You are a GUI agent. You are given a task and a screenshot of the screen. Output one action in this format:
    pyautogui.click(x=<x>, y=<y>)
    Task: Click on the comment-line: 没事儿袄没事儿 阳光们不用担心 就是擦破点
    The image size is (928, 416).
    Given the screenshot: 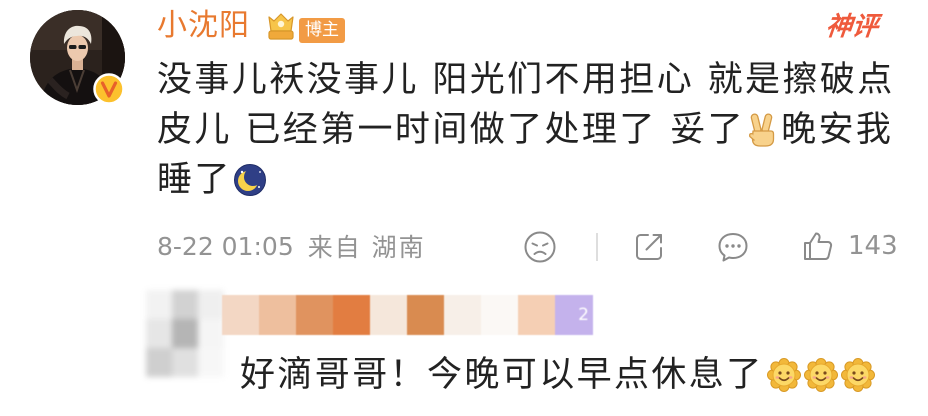 What is the action you would take?
    pyautogui.click(x=539, y=80)
    